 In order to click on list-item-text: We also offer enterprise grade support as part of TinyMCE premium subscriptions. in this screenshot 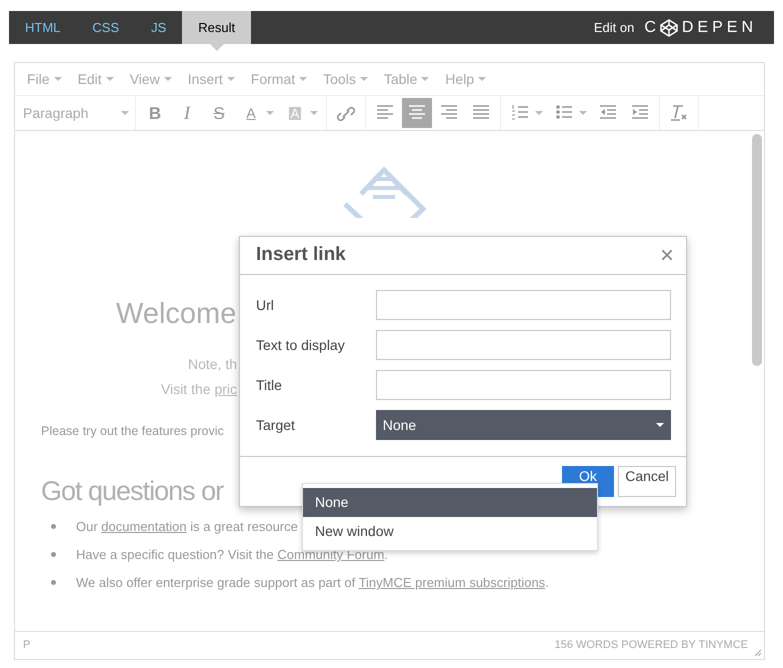, I will do `click(312, 583)`.